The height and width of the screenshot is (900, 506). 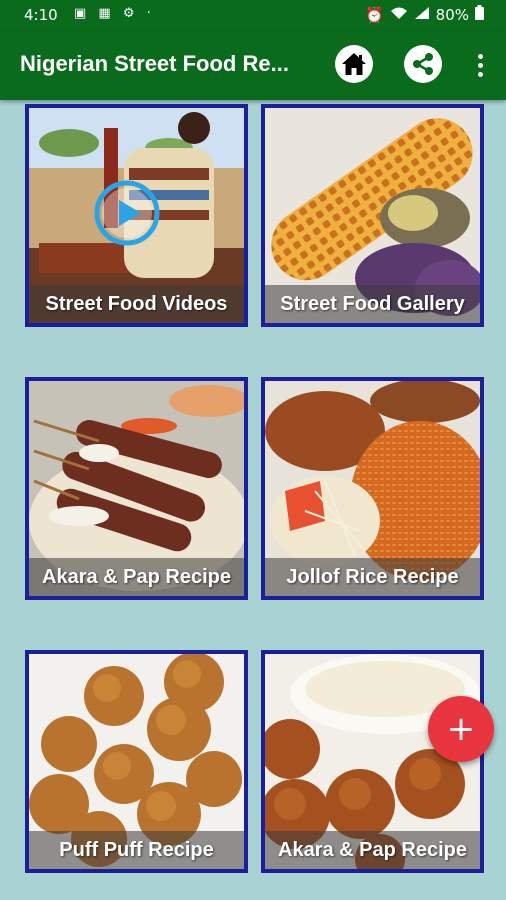 I want to click on signal-icon, so click(x=422, y=15).